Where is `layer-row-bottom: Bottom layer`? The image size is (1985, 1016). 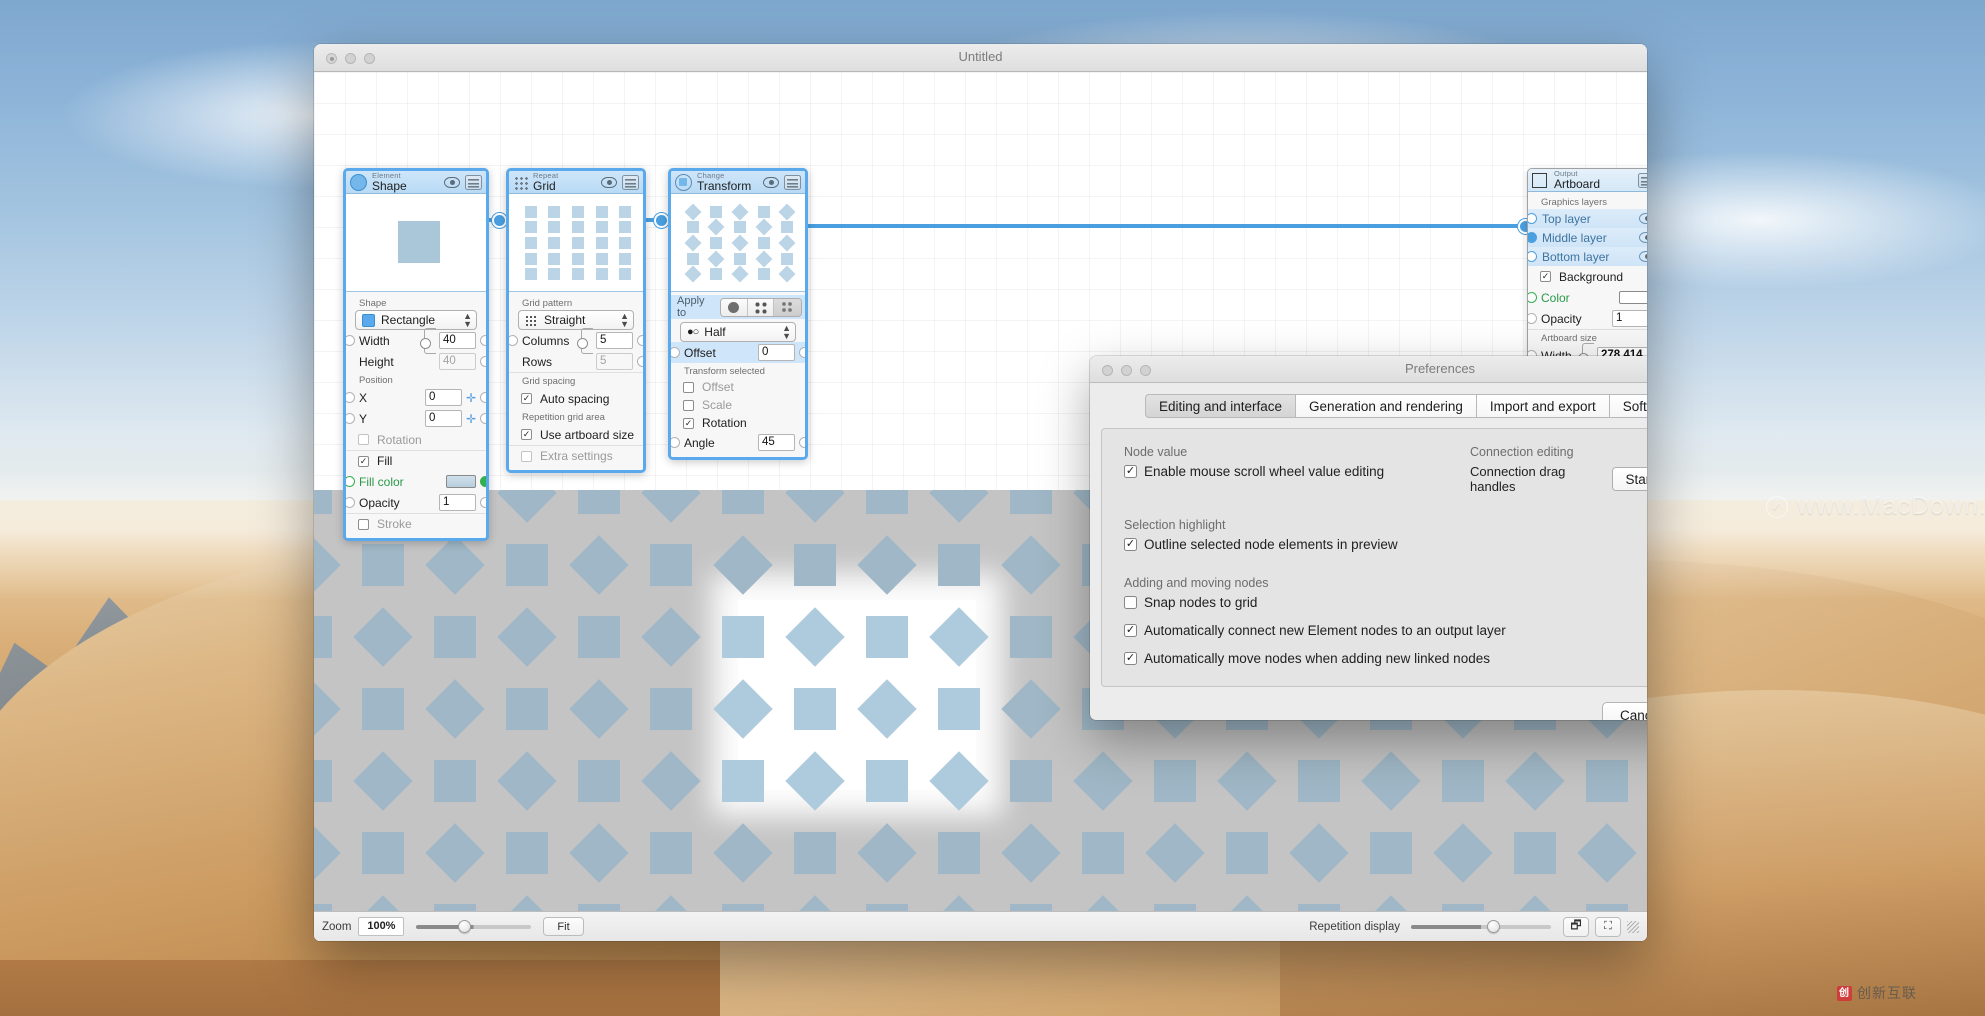
layer-row-bottom: Bottom layer is located at coordinates (1587, 256).